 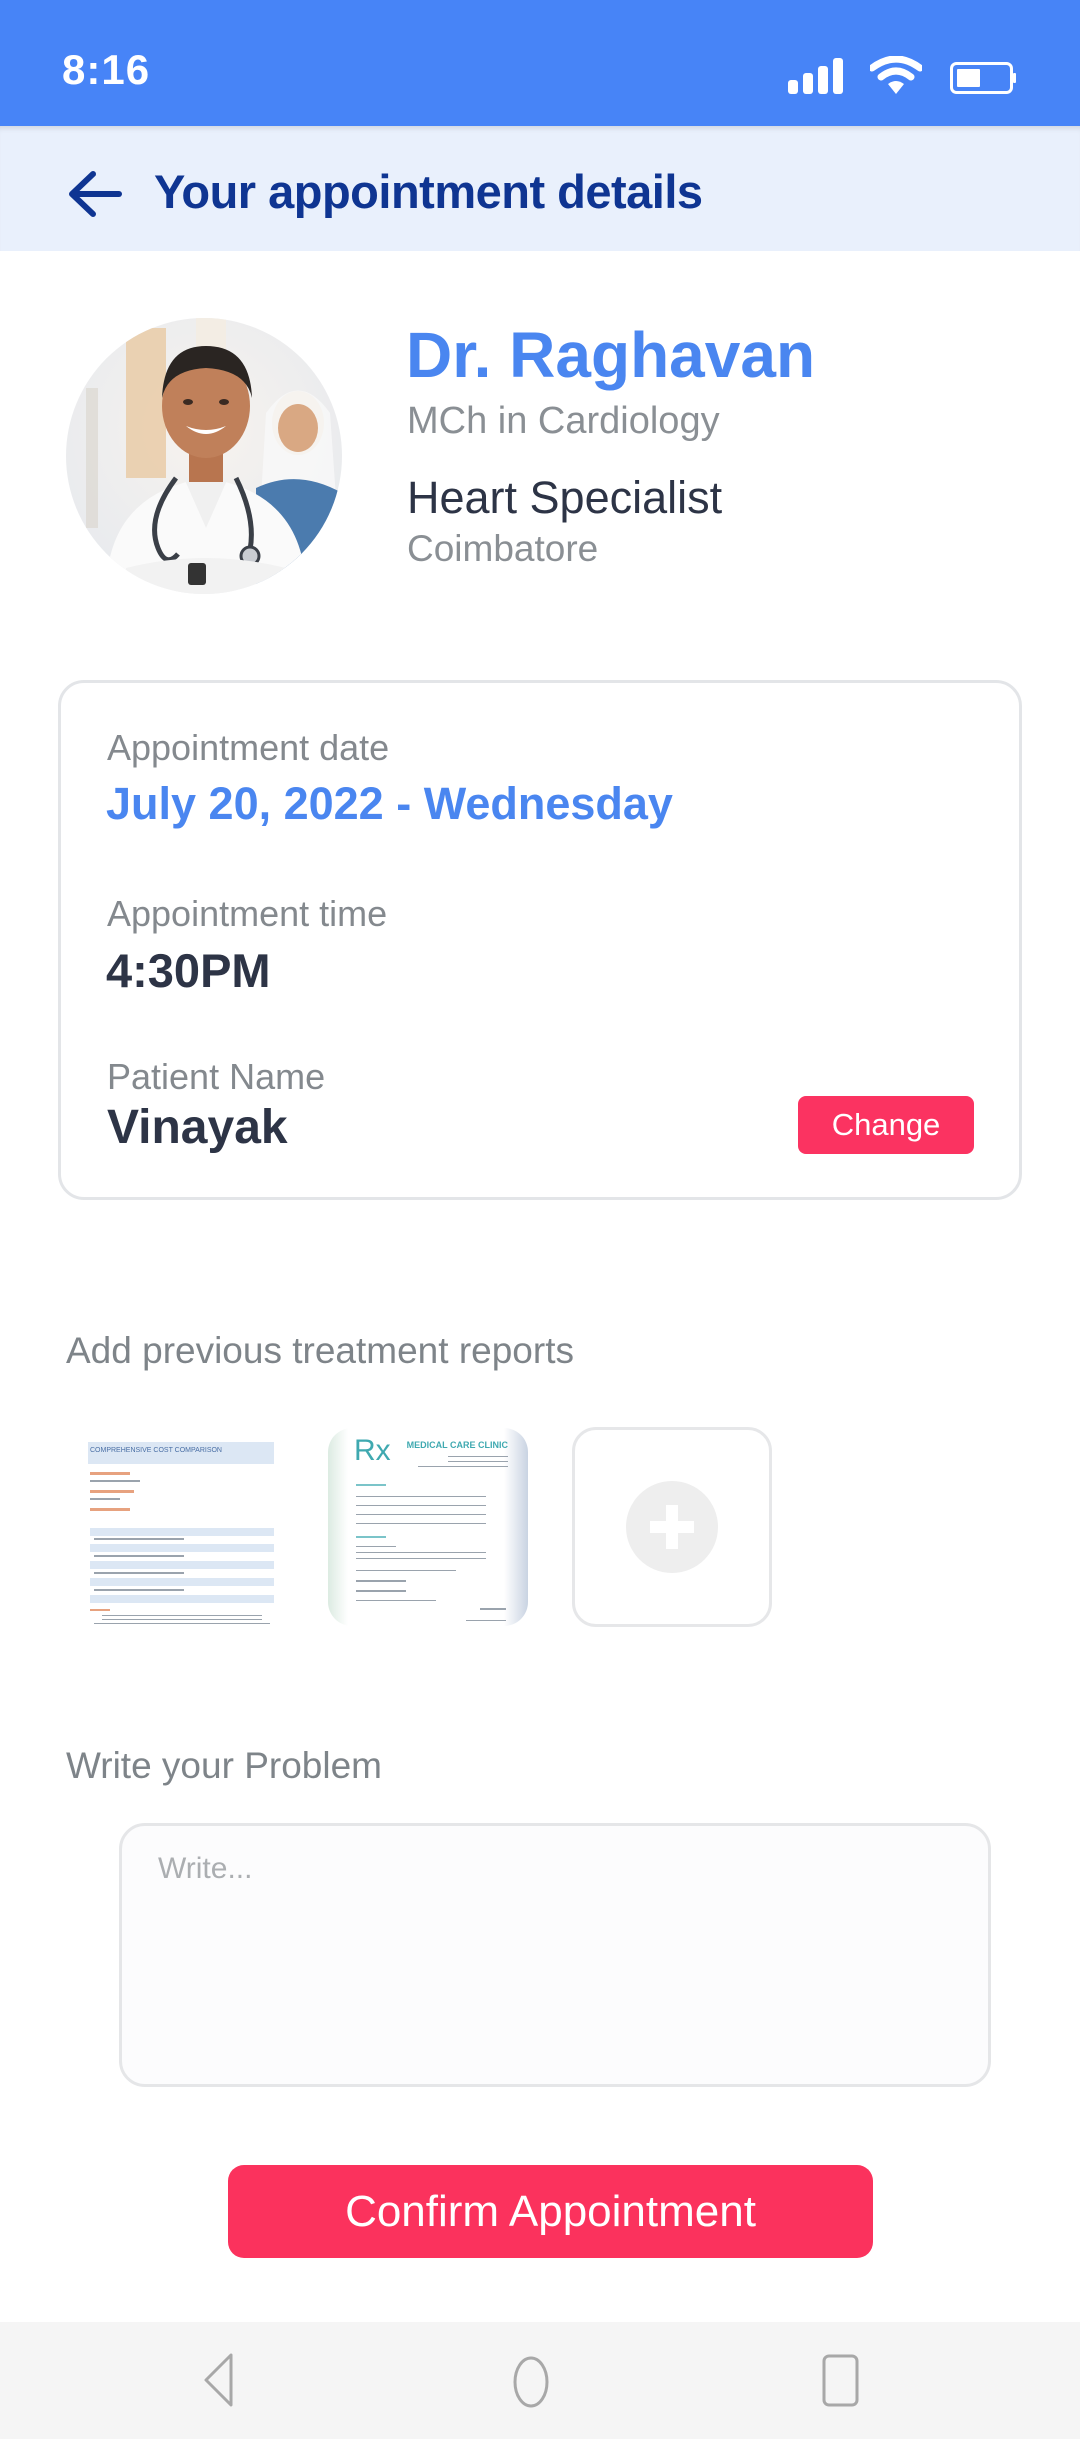 I want to click on battery-icon, so click(x=983, y=78).